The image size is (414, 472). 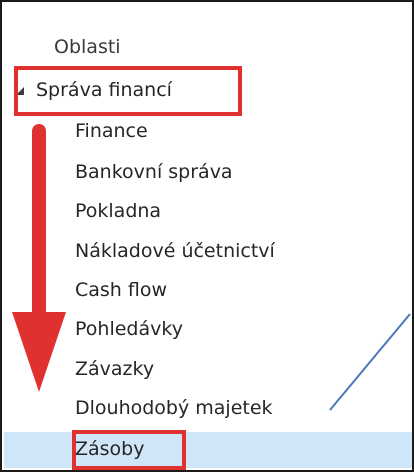 I want to click on annotation-leader-line, so click(x=370, y=362).